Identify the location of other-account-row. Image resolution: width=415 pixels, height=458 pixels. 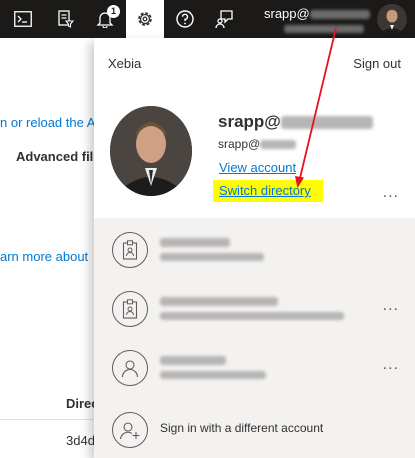
(254, 250).